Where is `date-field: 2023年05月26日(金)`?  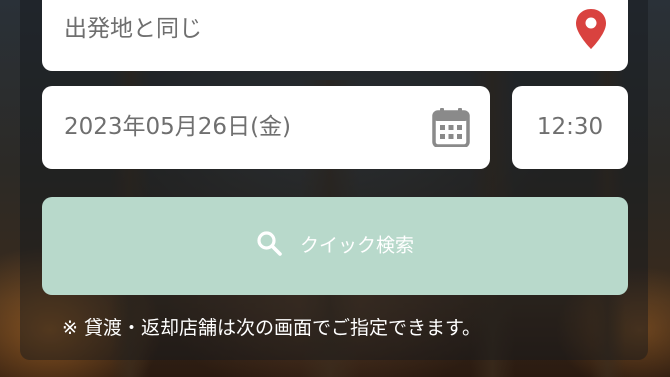
date-field: 2023年05月26日(金) is located at coordinates (266, 127).